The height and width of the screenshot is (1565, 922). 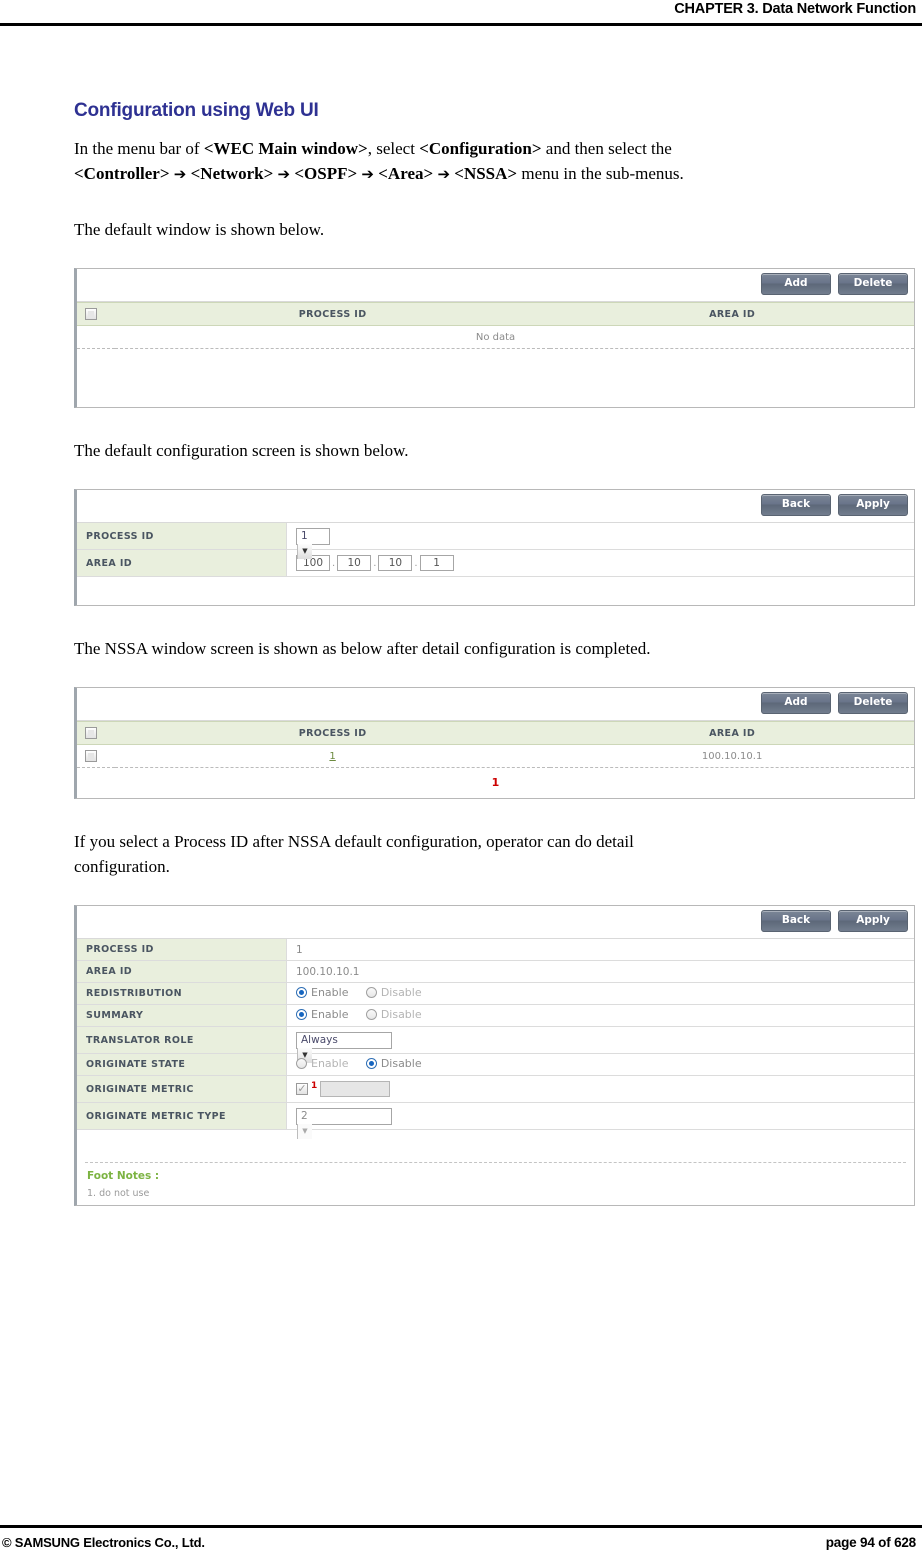 I want to click on area-id-octet-2: 10, so click(x=354, y=563).